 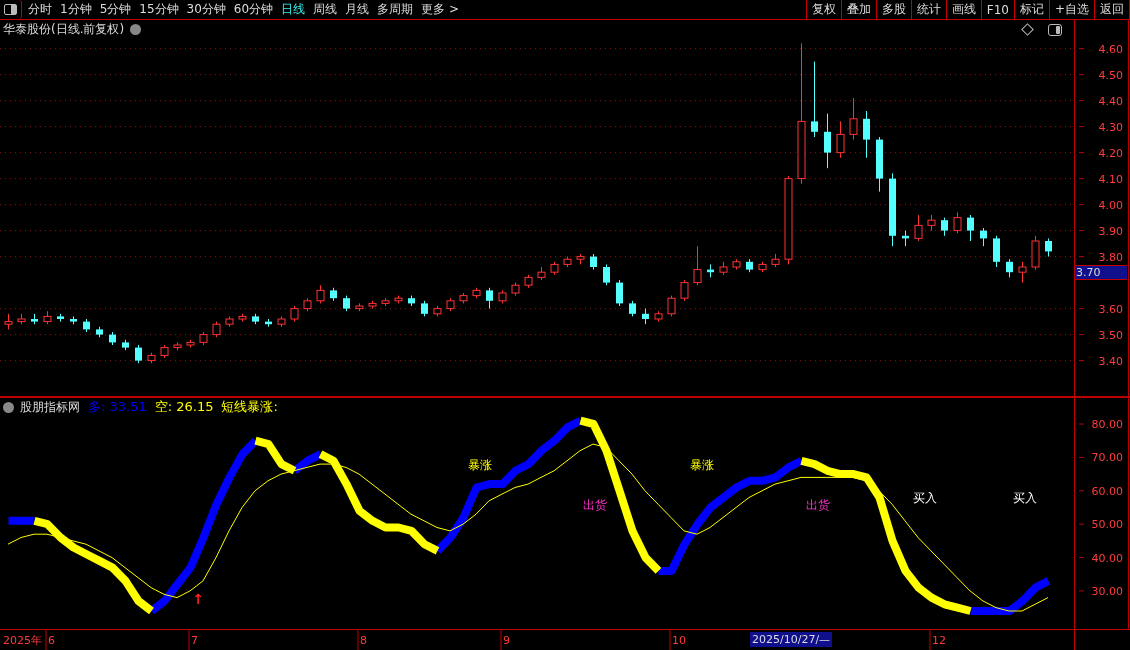 I want to click on month-label: 8, so click(x=363, y=640).